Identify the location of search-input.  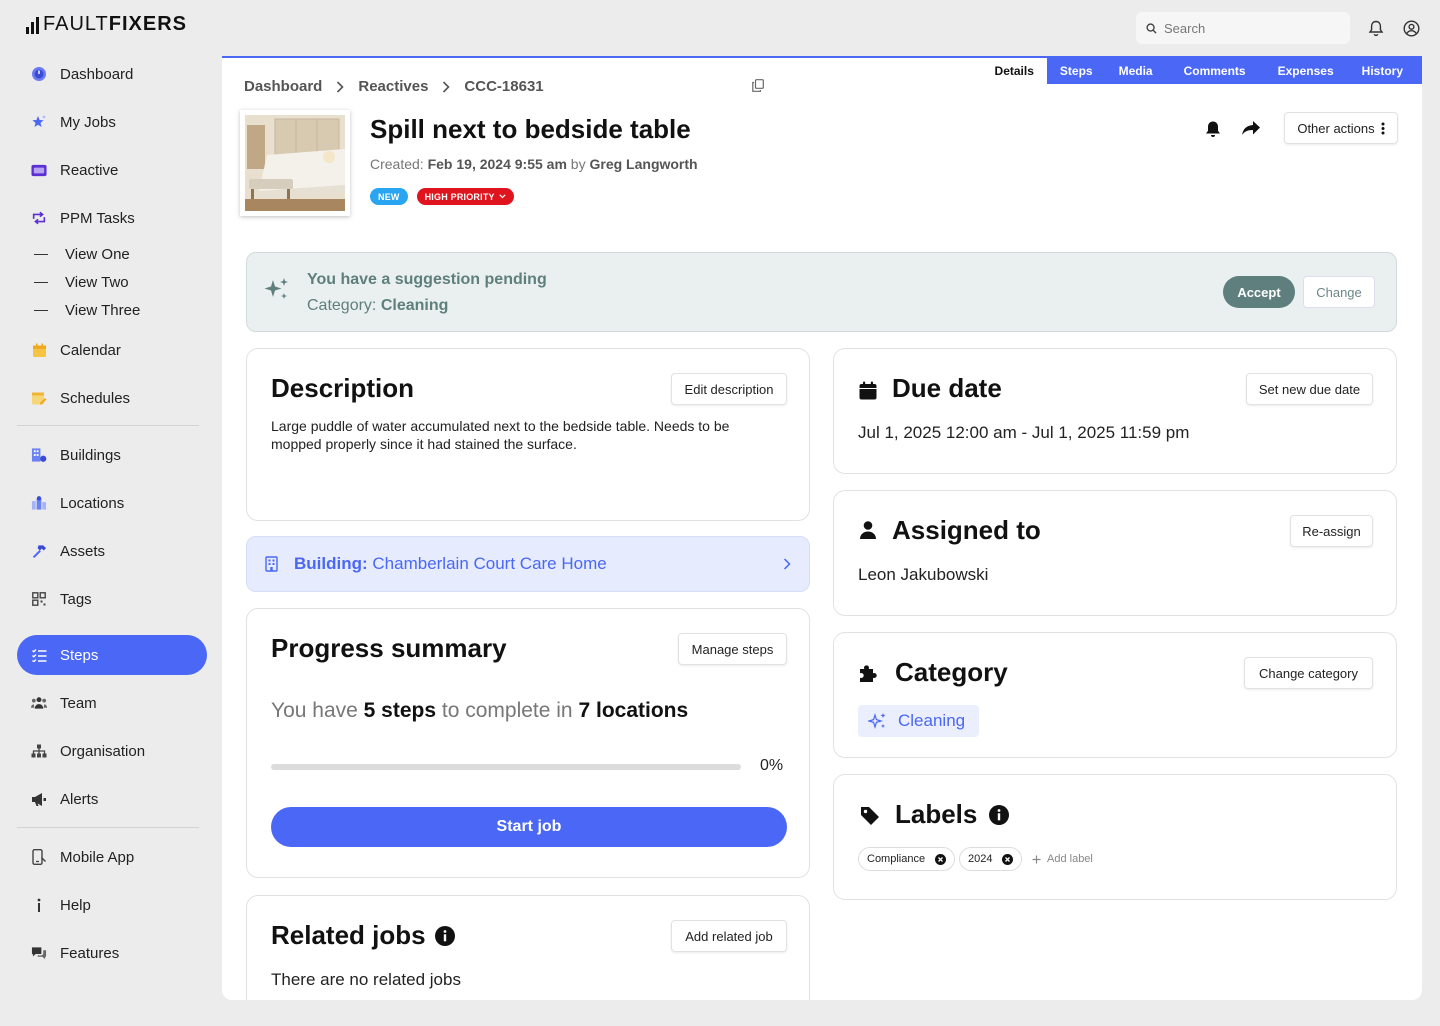
(1249, 28).